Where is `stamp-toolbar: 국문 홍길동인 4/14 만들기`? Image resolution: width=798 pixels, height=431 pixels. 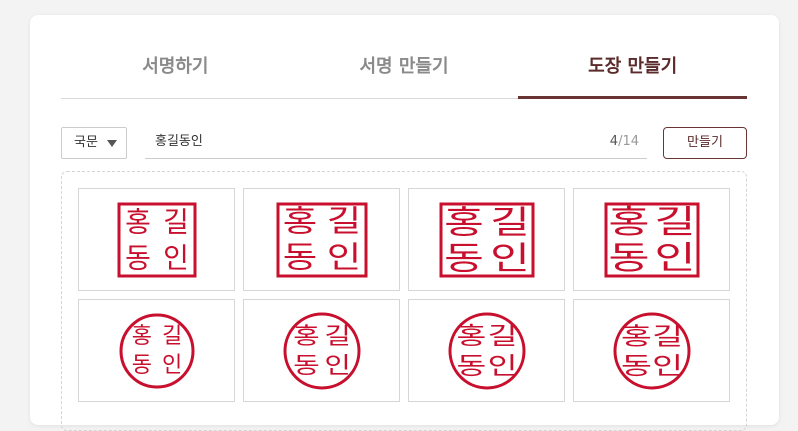
stamp-toolbar: 국문 홍길동인 4/14 만들기 is located at coordinates (404, 143).